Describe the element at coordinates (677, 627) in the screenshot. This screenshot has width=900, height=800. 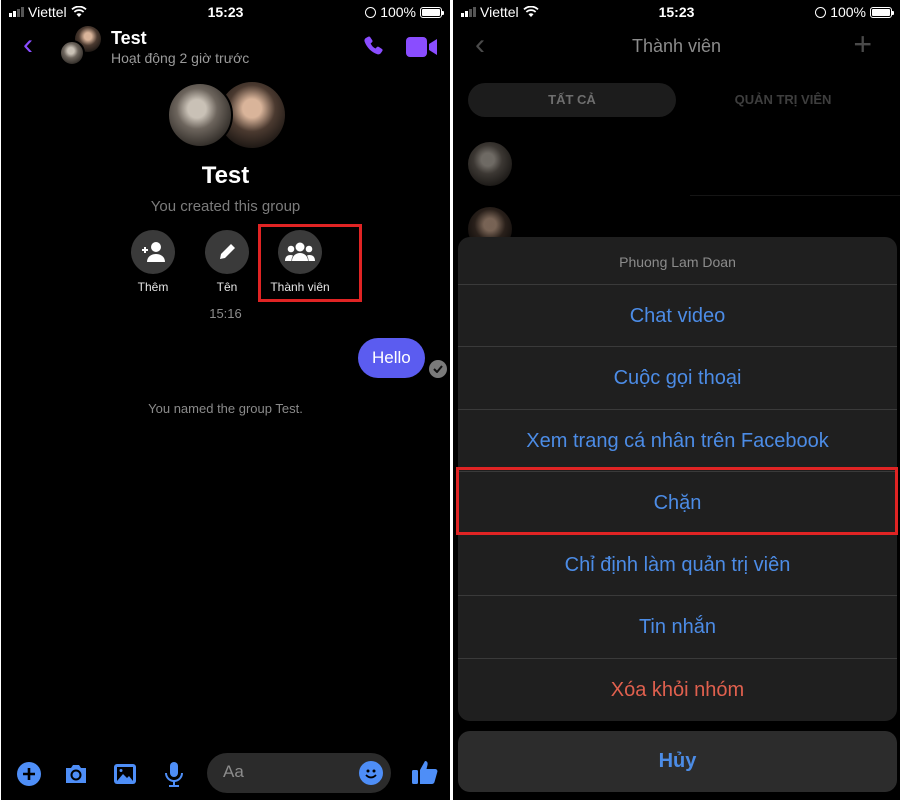
I see `menu-item-message: Tin nhắn` at that location.